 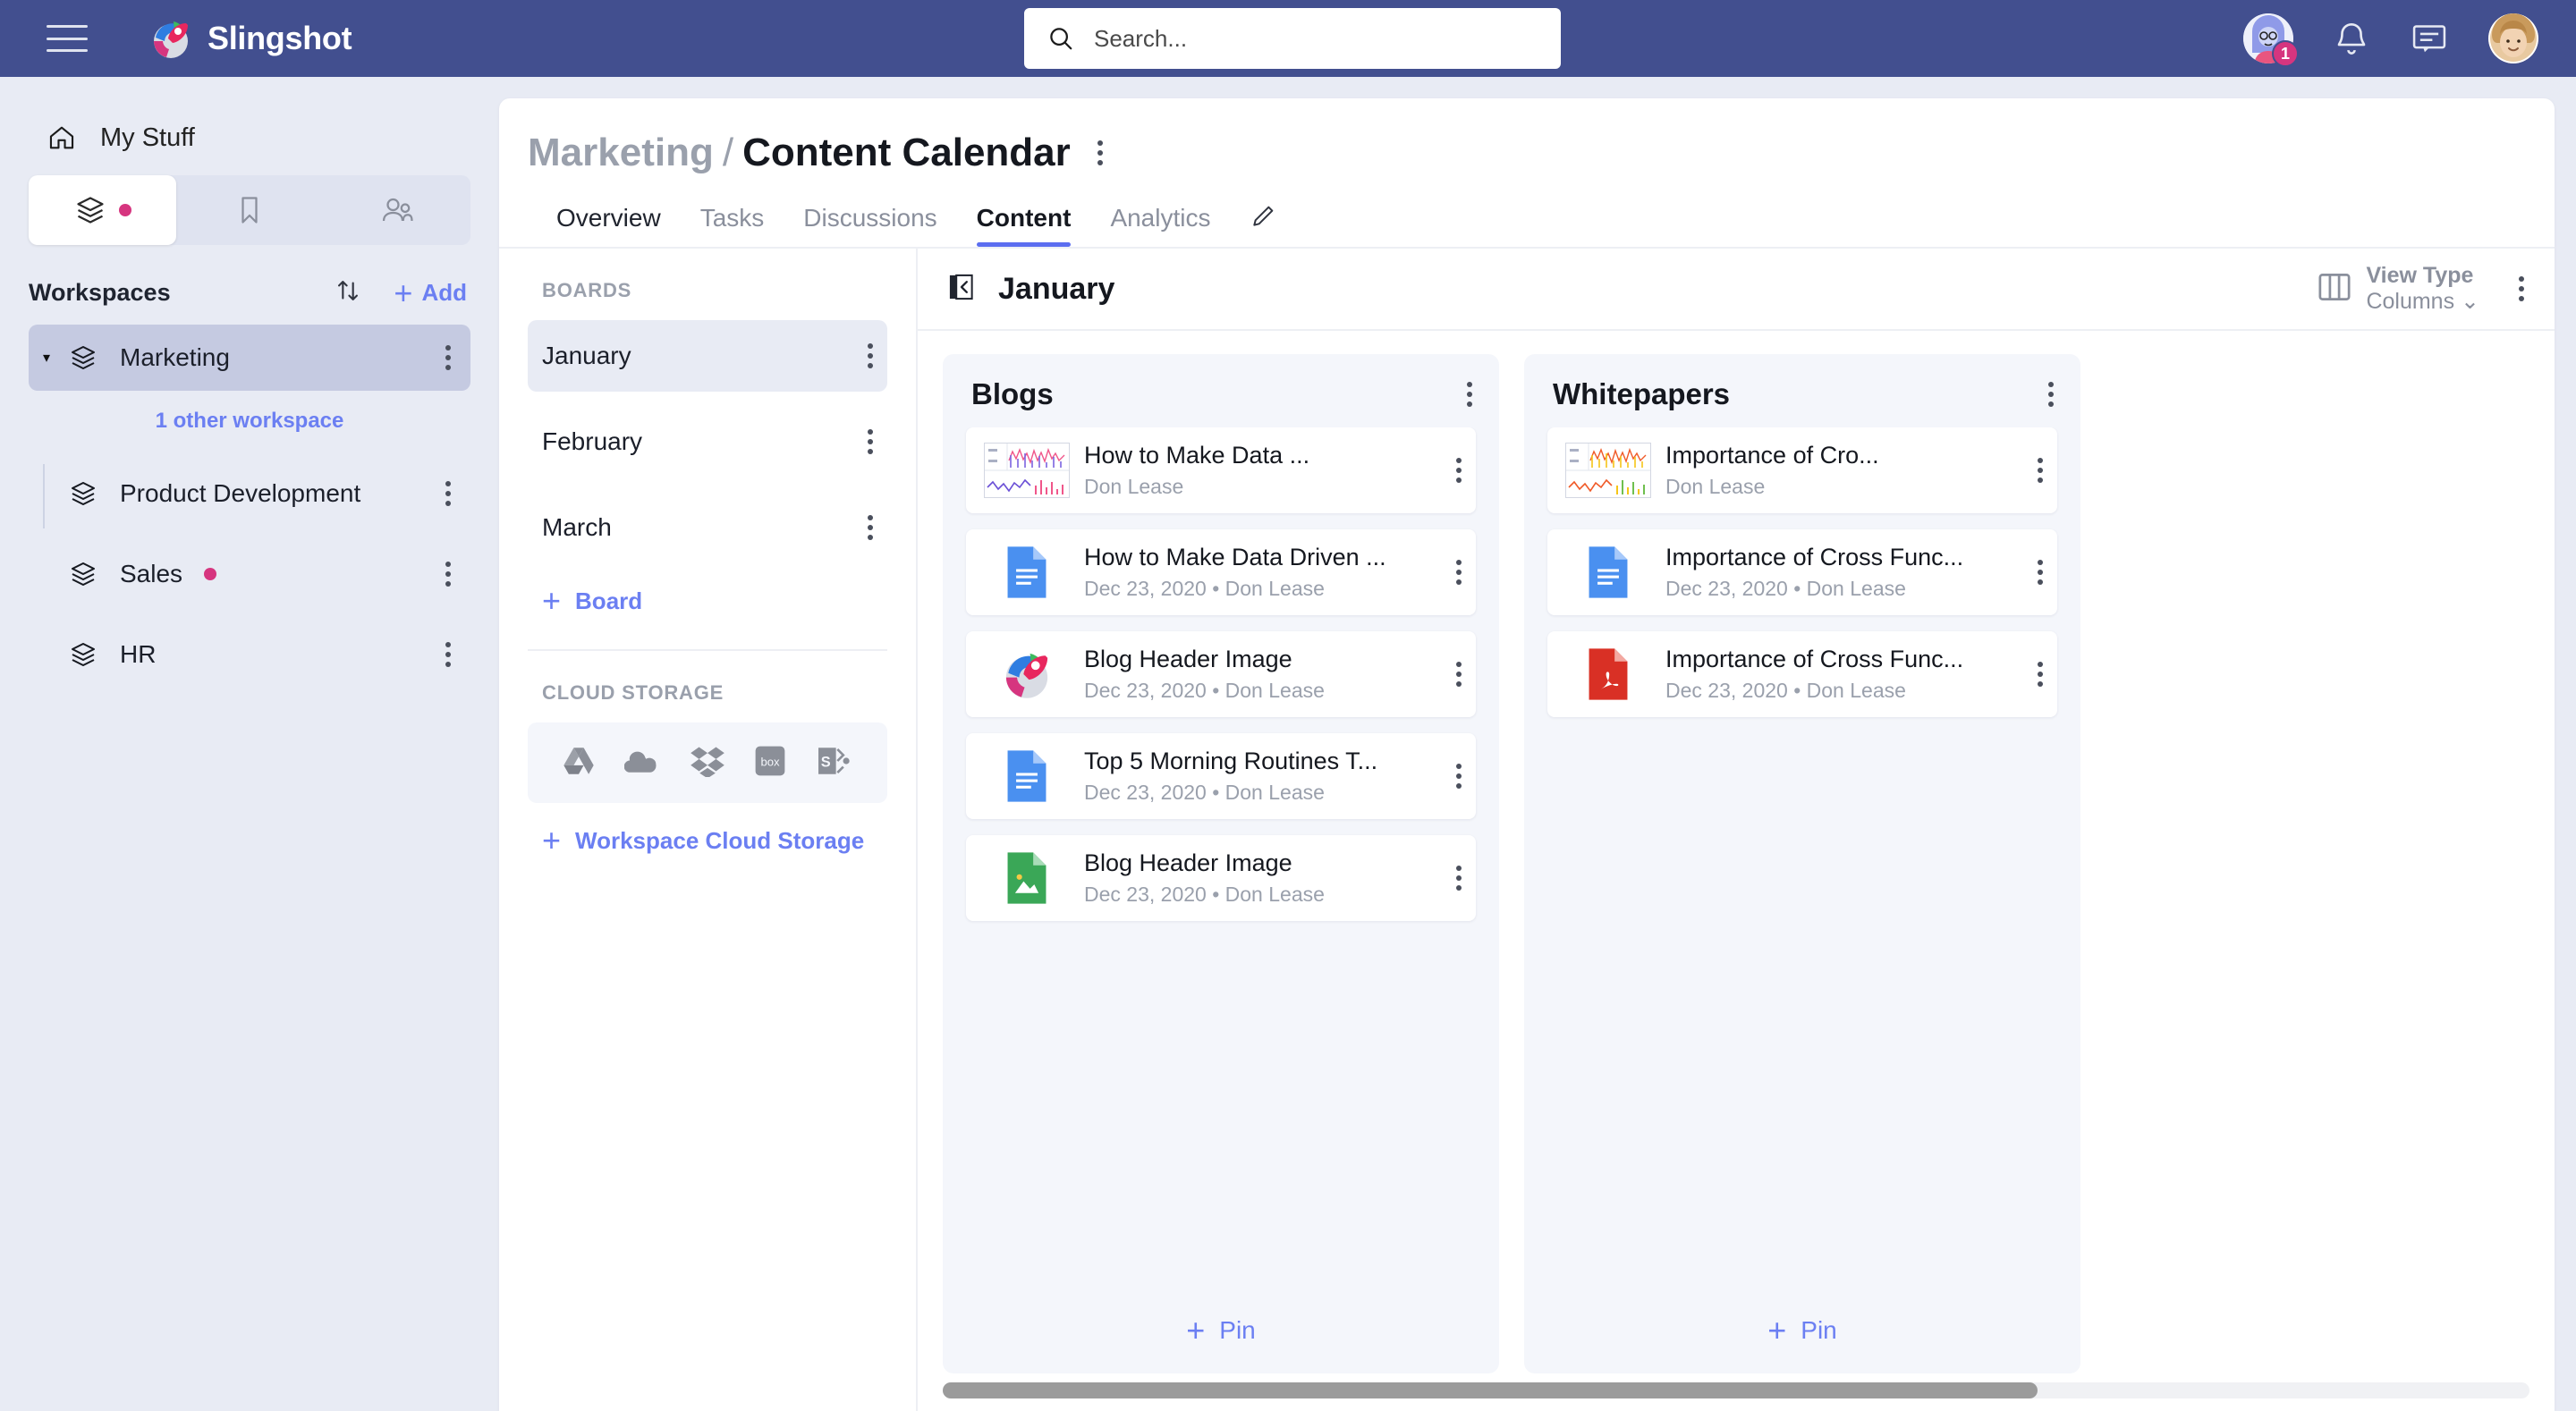 What do you see at coordinates (138, 654) in the screenshot?
I see `workspace-name: HR` at bounding box center [138, 654].